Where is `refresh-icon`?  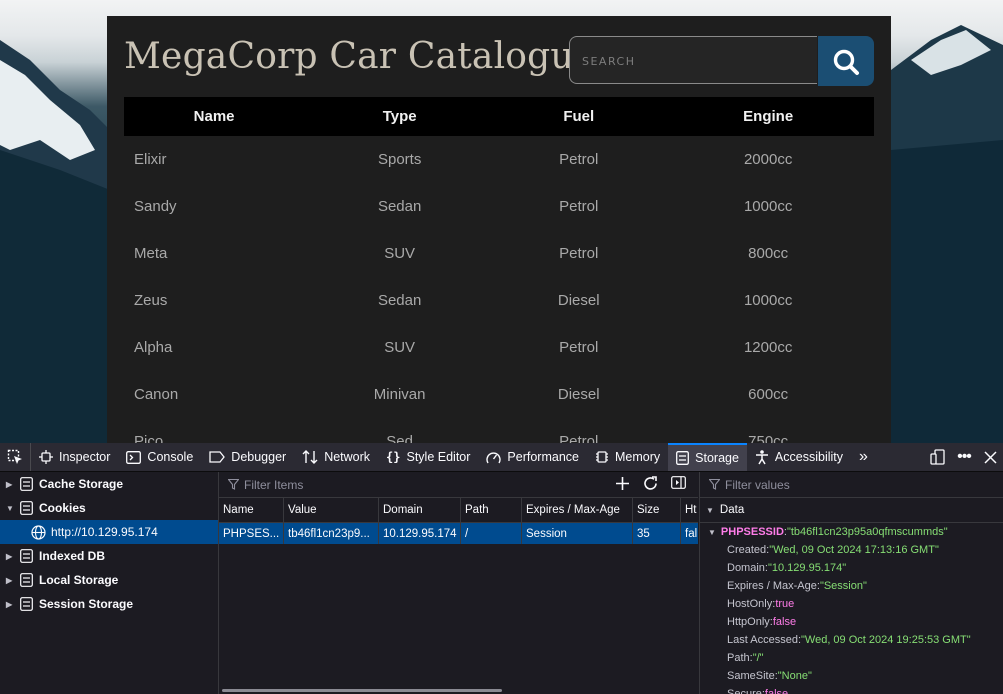
refresh-icon is located at coordinates (650, 483).